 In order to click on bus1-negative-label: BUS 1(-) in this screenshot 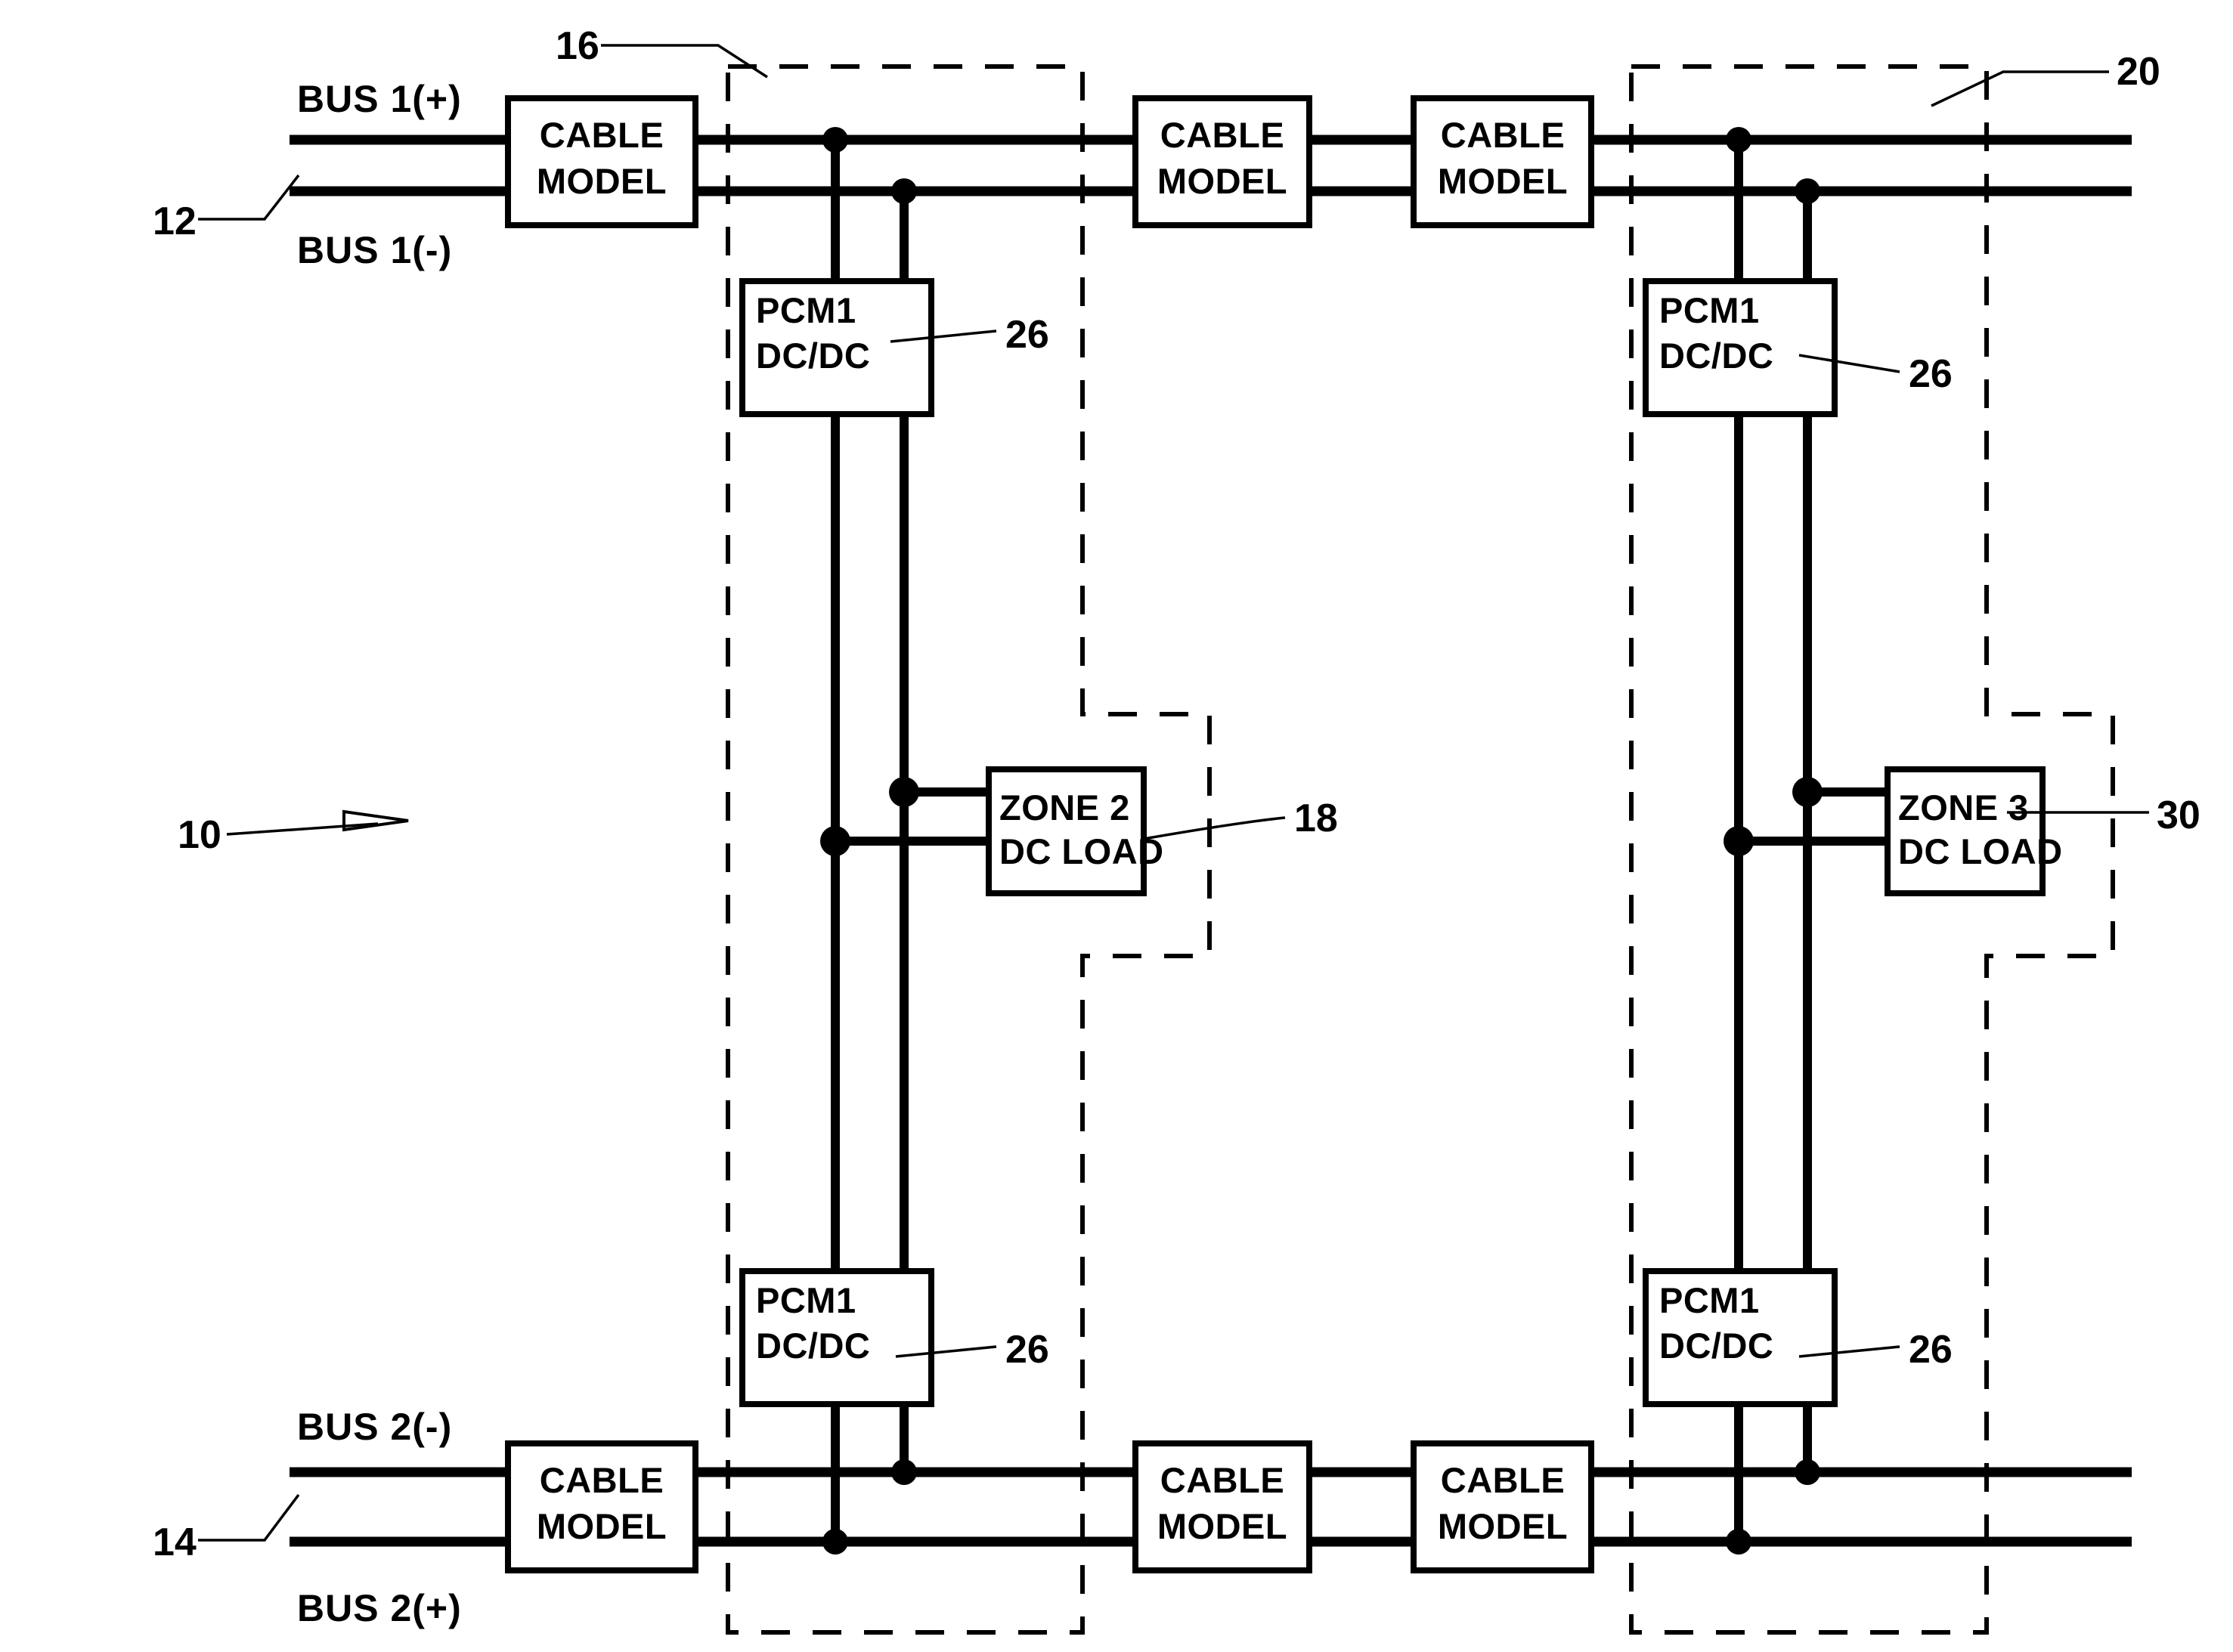, I will do `click(374, 250)`.